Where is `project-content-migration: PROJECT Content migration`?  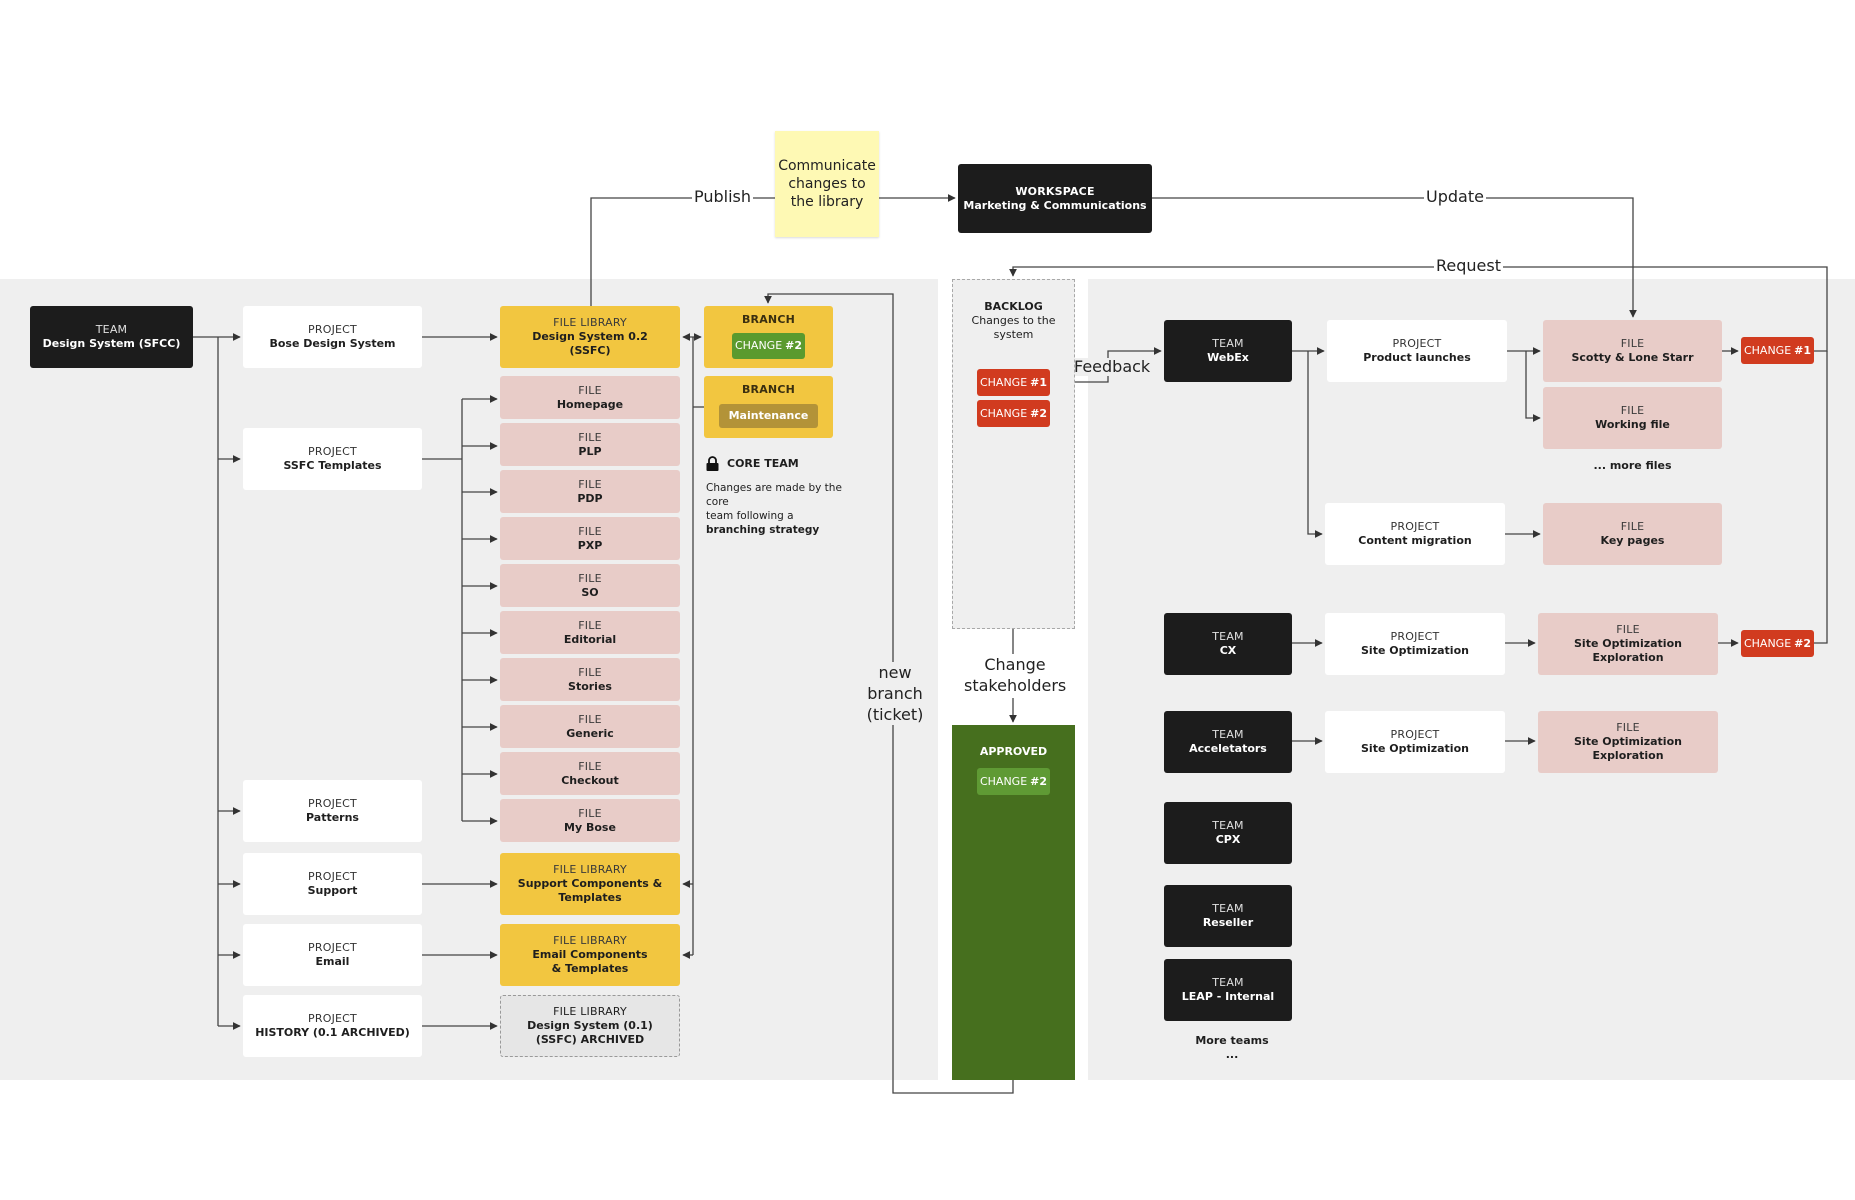
project-content-migration: PROJECT Content migration is located at coordinates (1415, 534).